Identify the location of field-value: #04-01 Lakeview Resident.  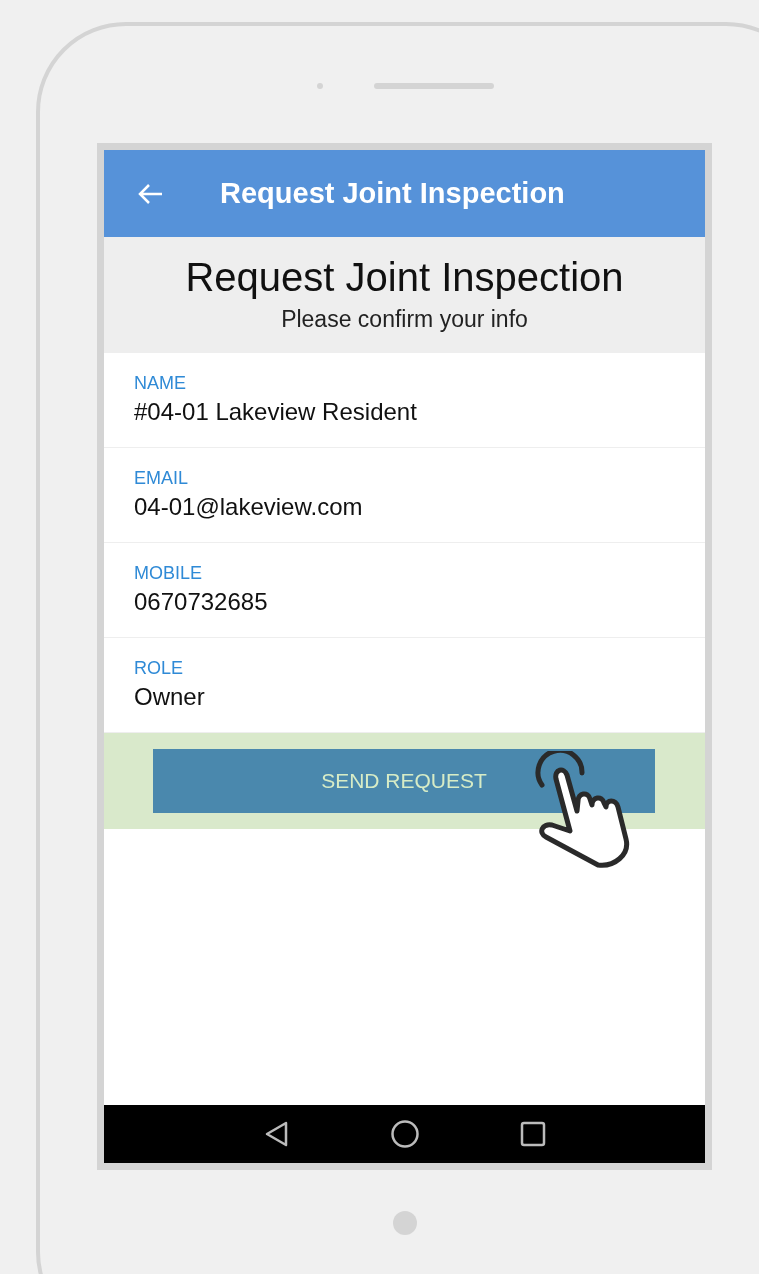
(276, 412).